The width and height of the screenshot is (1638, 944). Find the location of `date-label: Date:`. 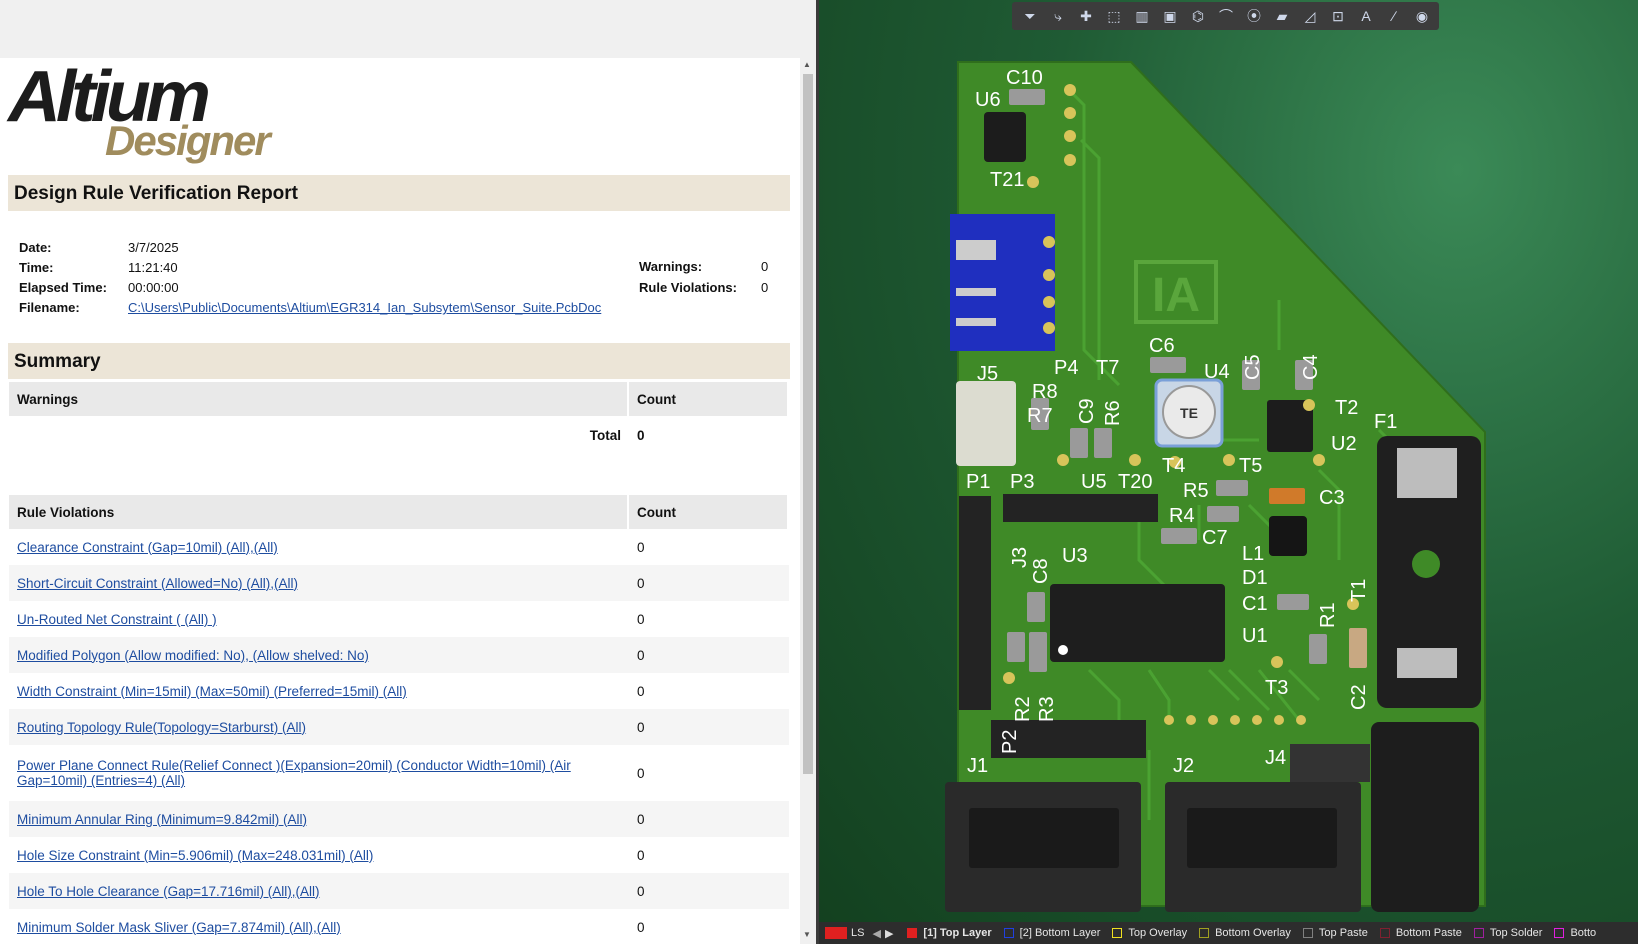

date-label: Date: is located at coordinates (35, 247).